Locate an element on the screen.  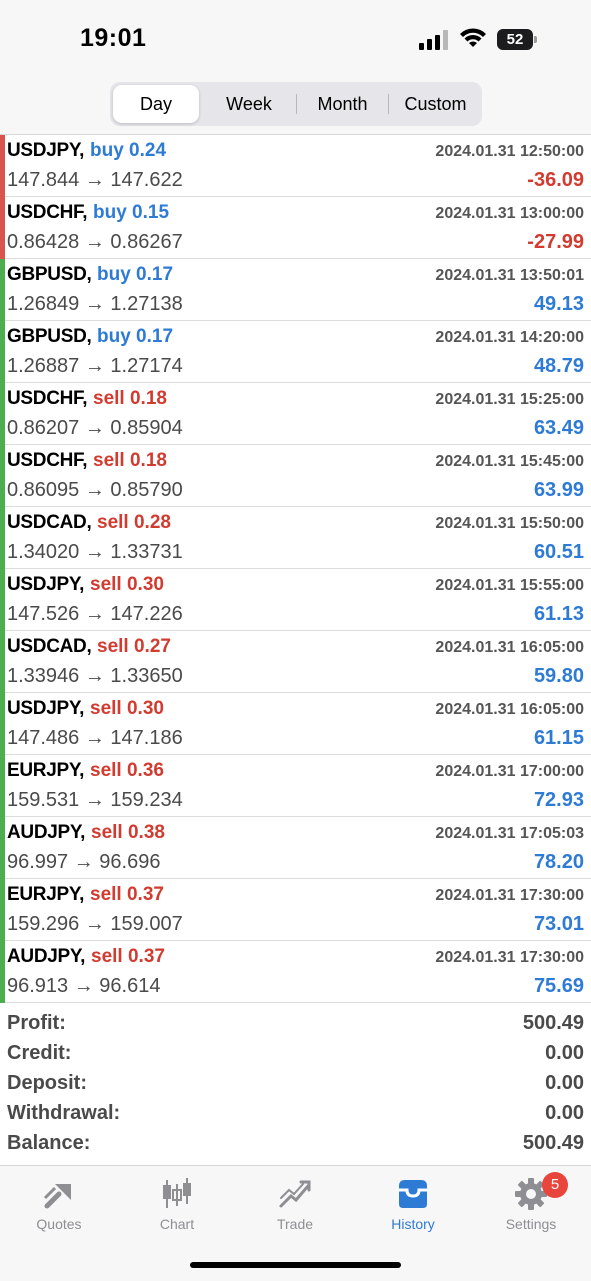
trade-prices: 147.526 → 147.226 is located at coordinates (95, 614).